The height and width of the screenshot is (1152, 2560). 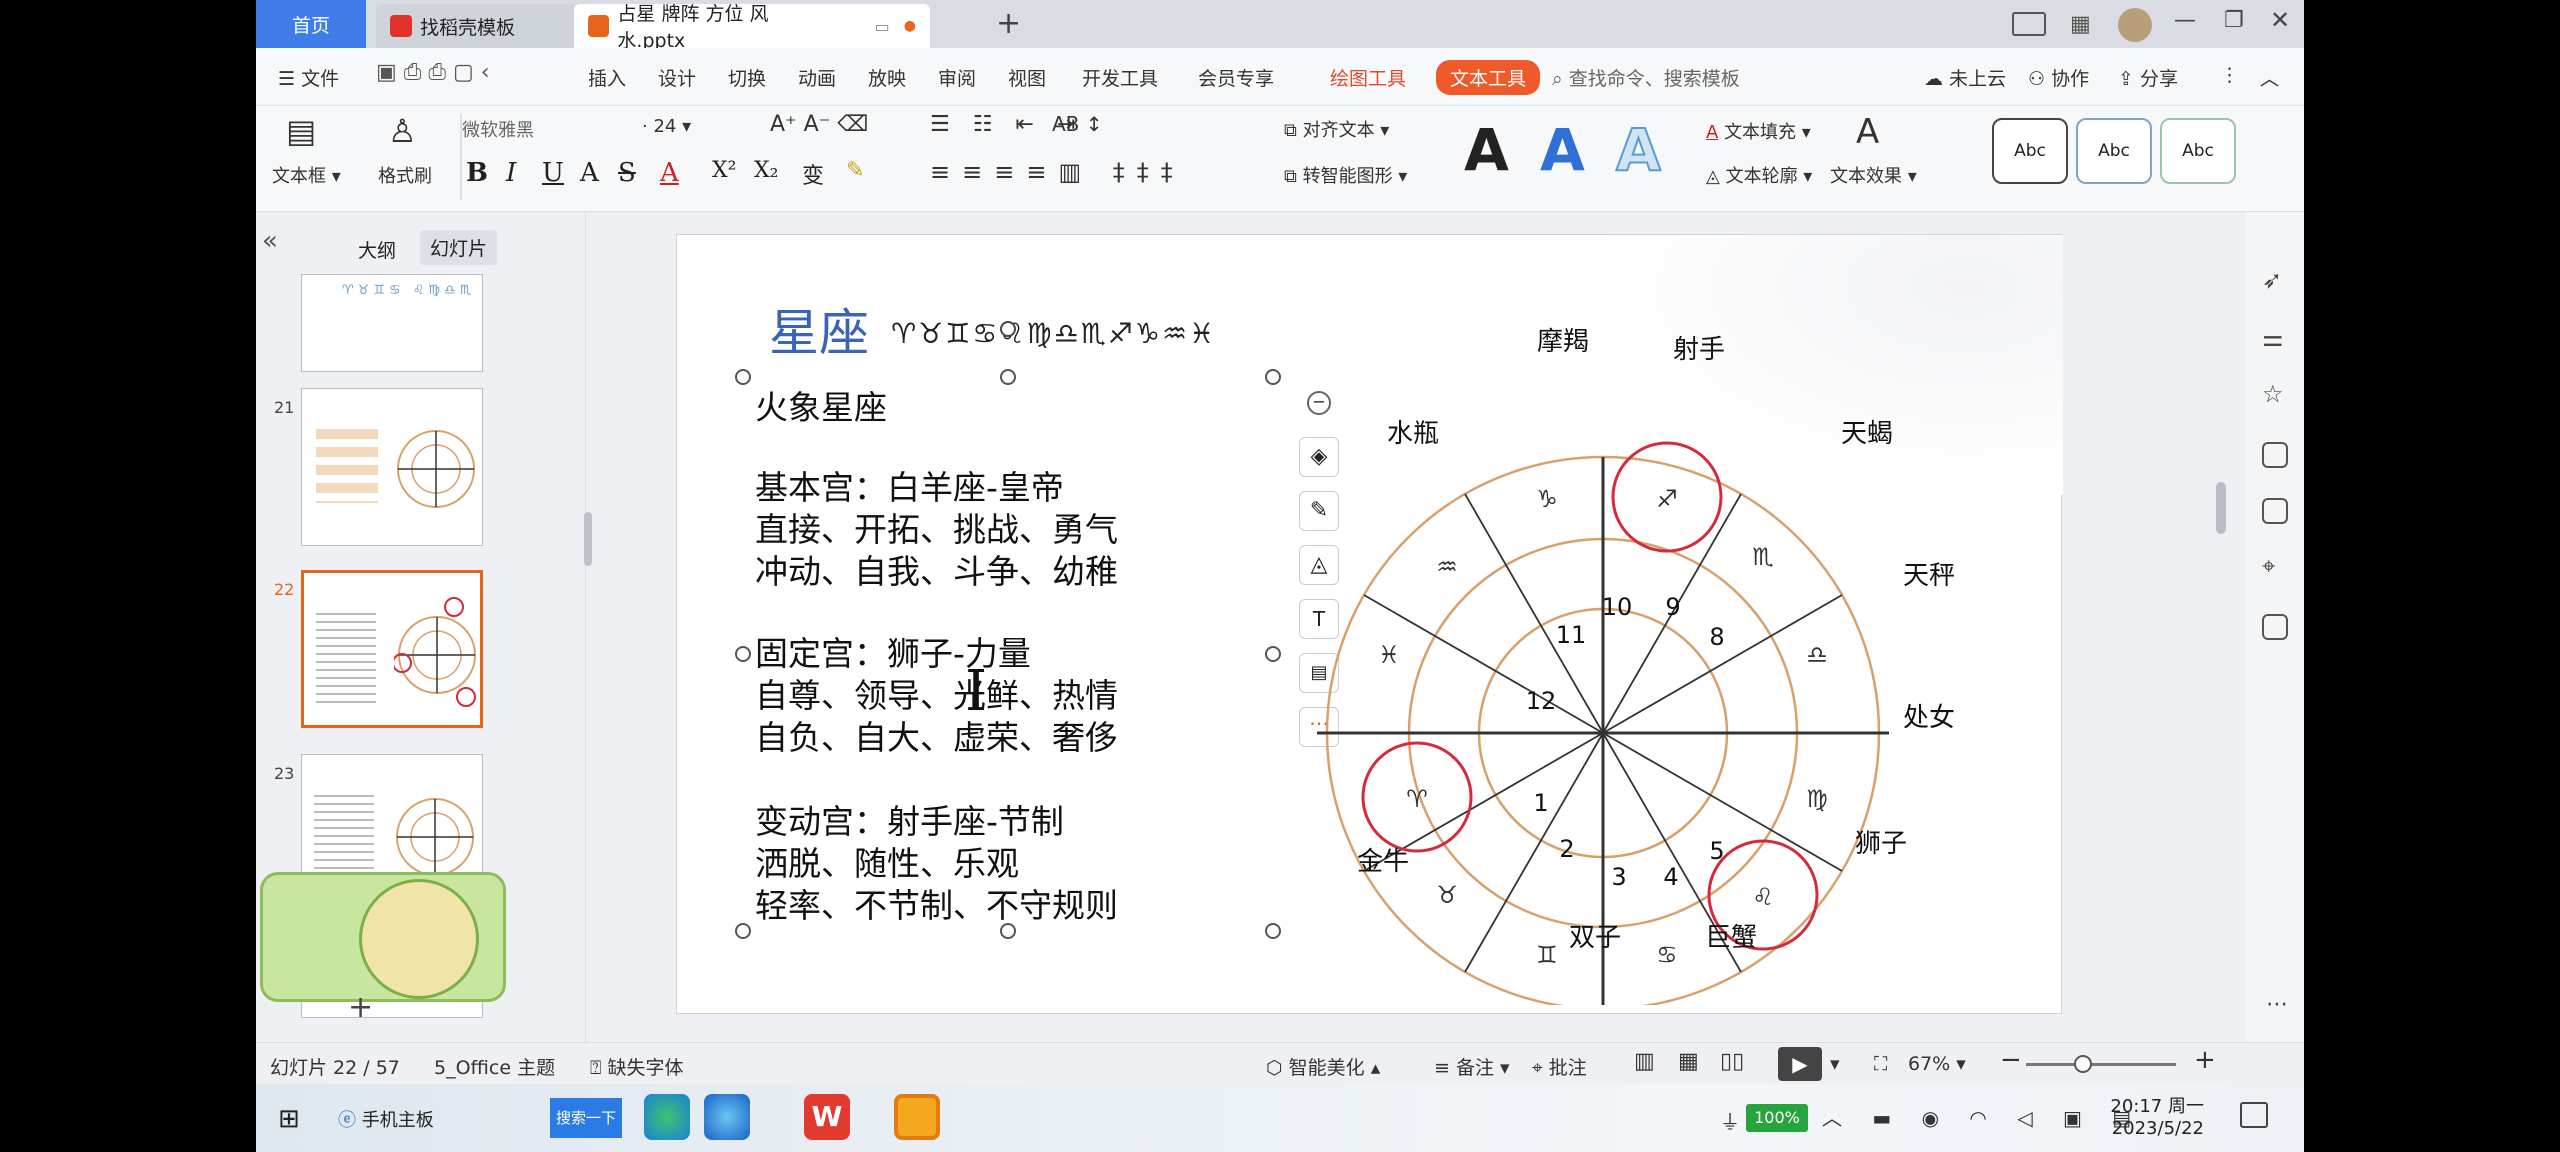 I want to click on grid-apps-icon: ▦, so click(x=2080, y=24).